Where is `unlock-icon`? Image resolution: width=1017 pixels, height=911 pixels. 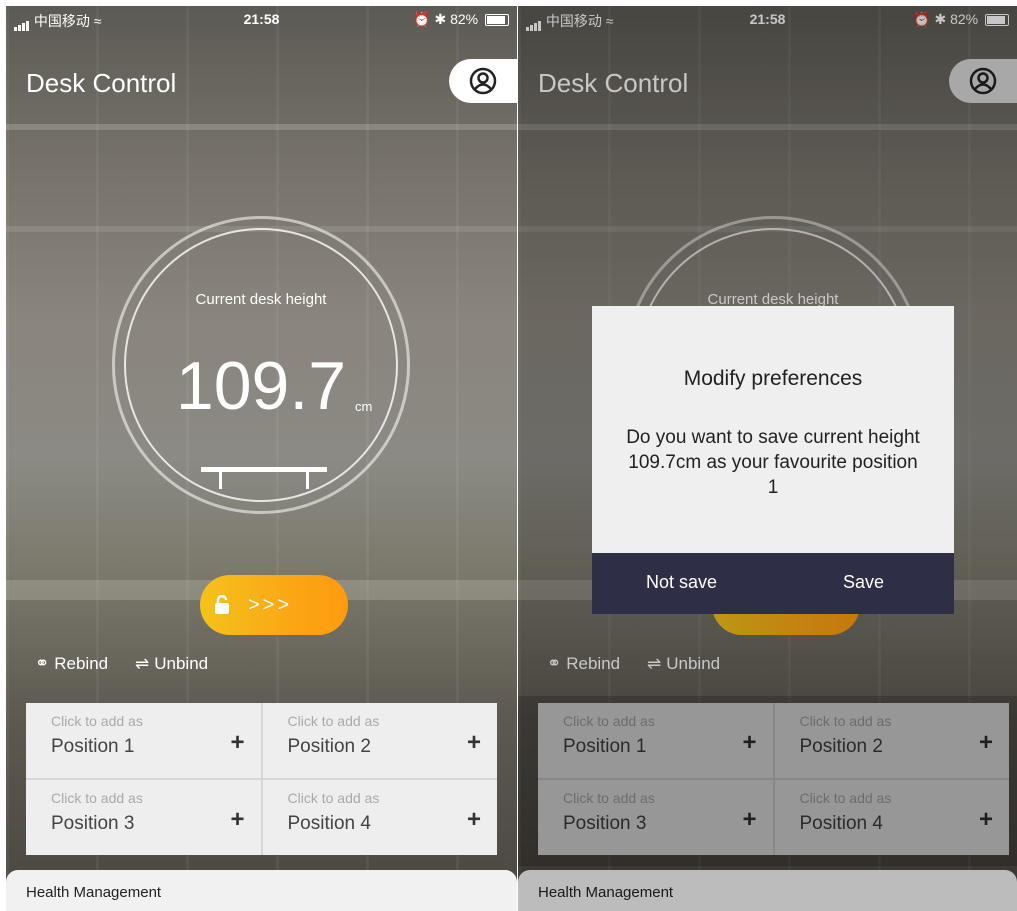
unlock-icon is located at coordinates (222, 604).